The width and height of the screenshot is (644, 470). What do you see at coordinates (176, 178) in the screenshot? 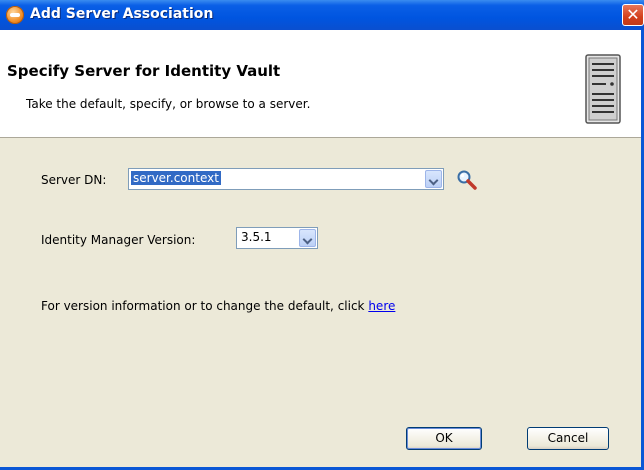
I see `server-dn-value: server.context` at bounding box center [176, 178].